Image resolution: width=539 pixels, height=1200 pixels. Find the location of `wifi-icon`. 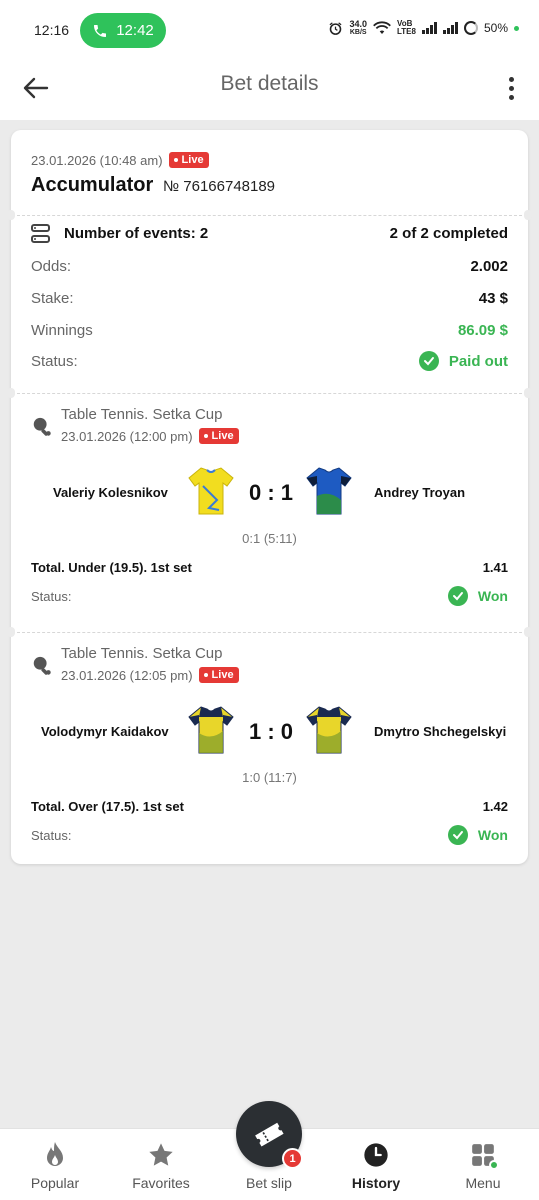

wifi-icon is located at coordinates (382, 27).